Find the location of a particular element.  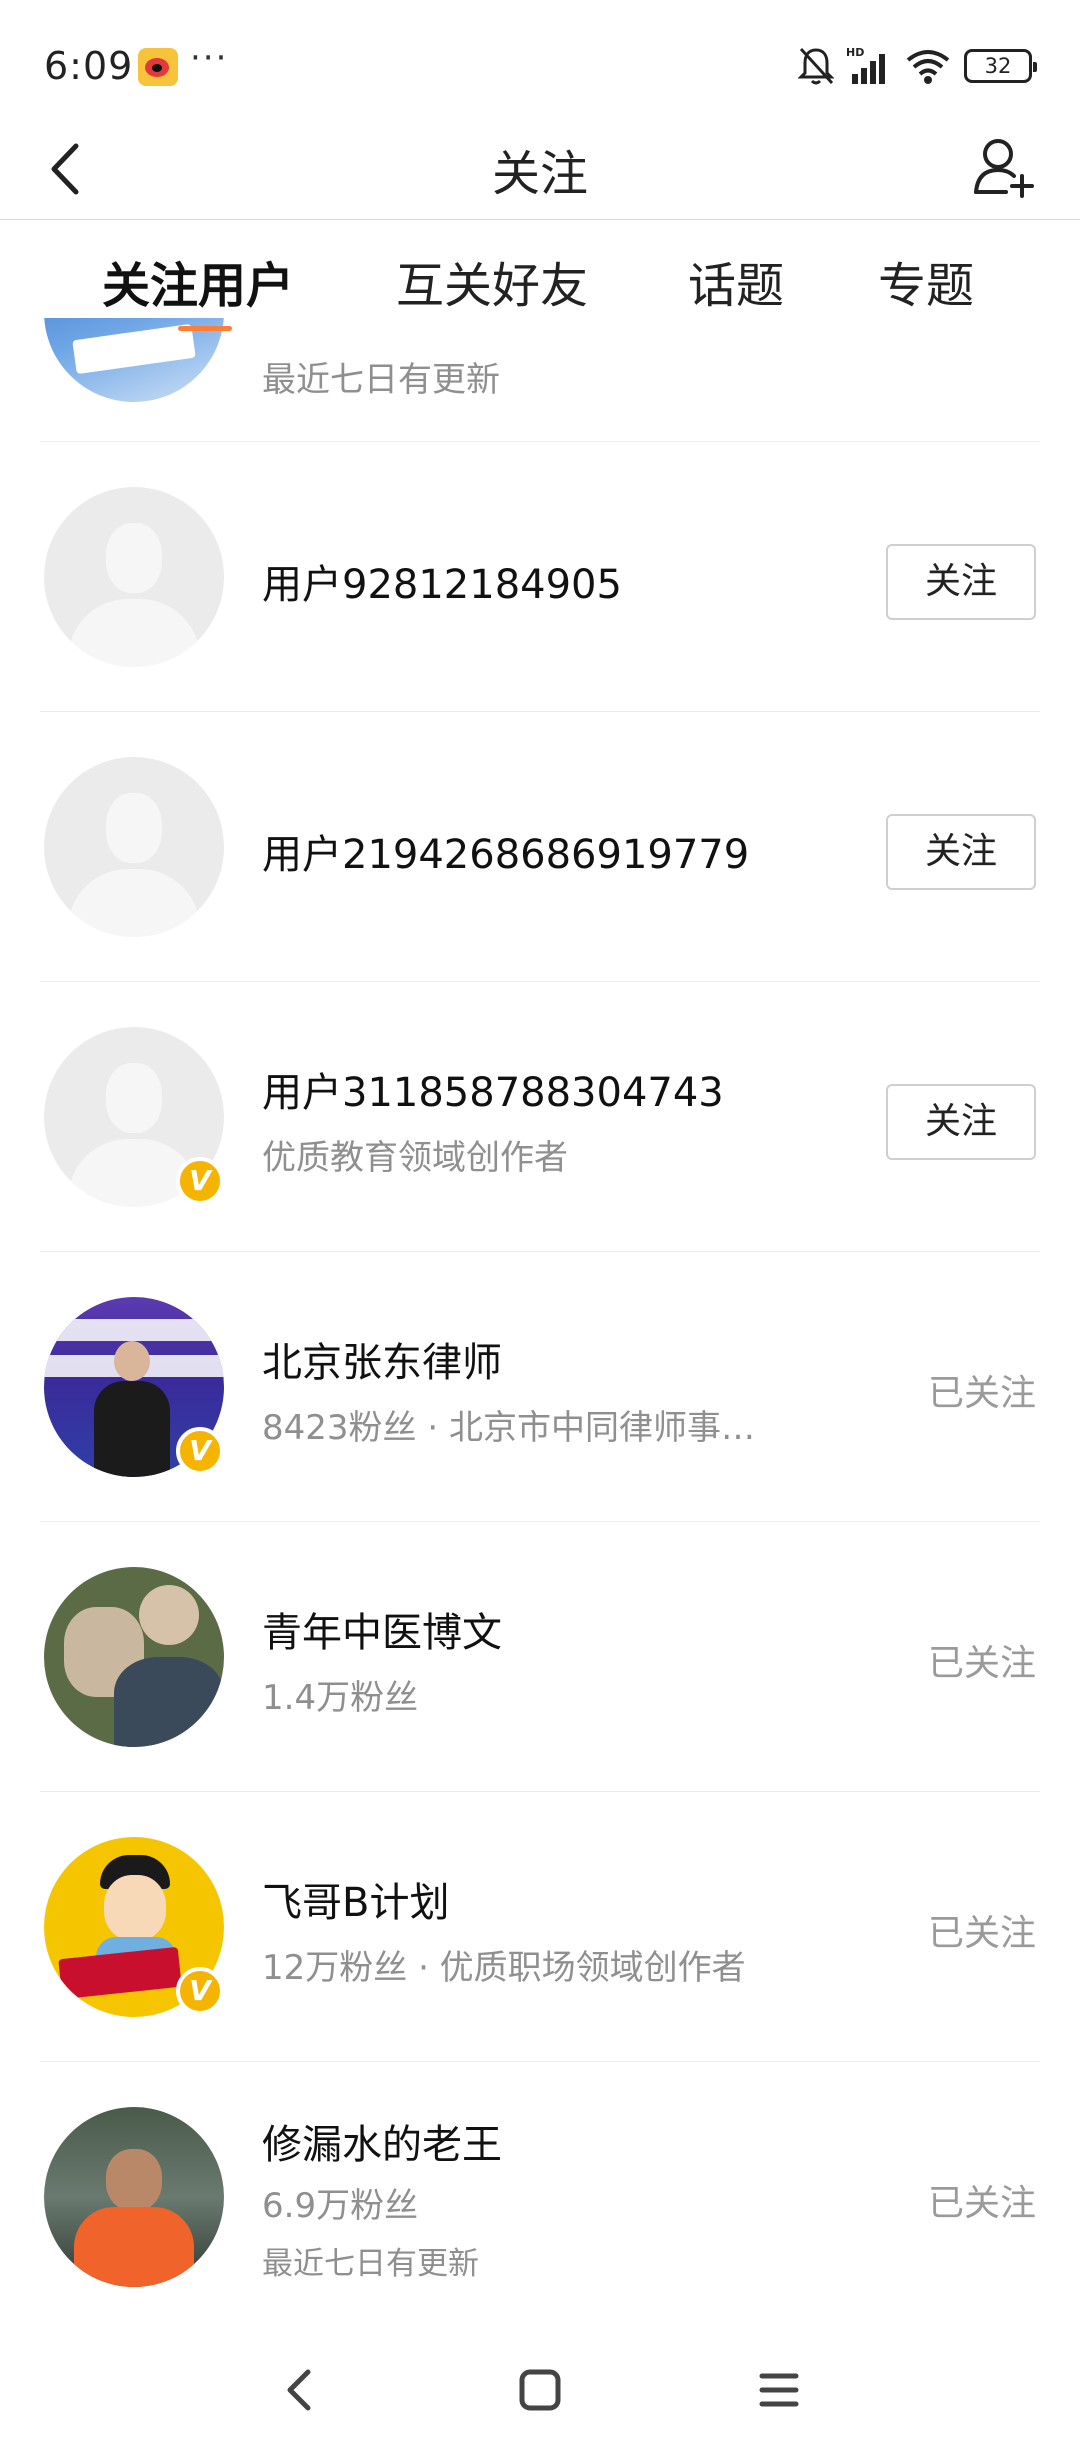

user-name: 飞哥B计划 is located at coordinates (355, 1899).